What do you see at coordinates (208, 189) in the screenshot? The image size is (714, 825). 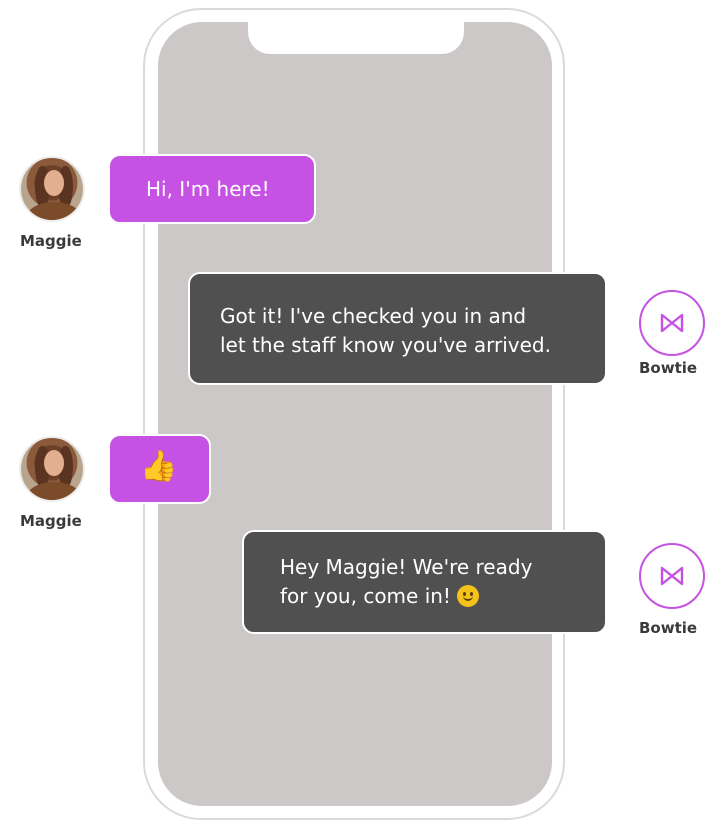 I see `message-text: Hi, I'm here!` at bounding box center [208, 189].